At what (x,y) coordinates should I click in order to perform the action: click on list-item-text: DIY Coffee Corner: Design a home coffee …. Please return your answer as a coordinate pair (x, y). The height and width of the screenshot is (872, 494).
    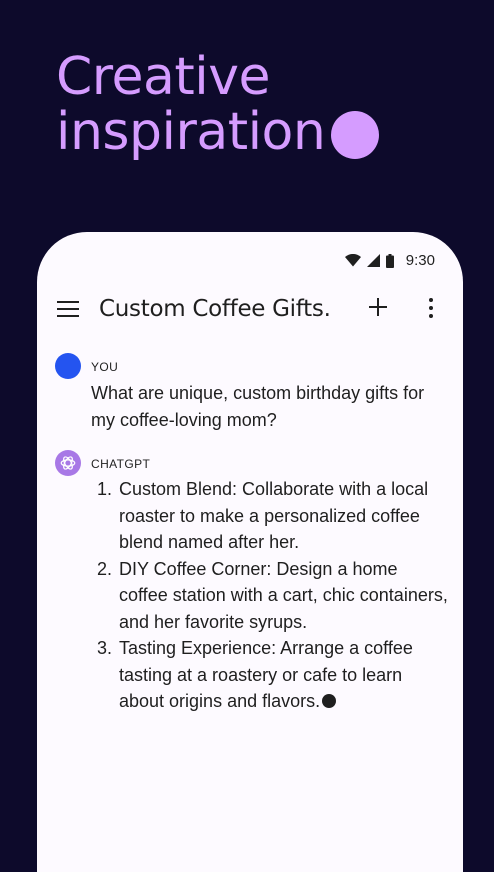
    Looking at the image, I should click on (283, 595).